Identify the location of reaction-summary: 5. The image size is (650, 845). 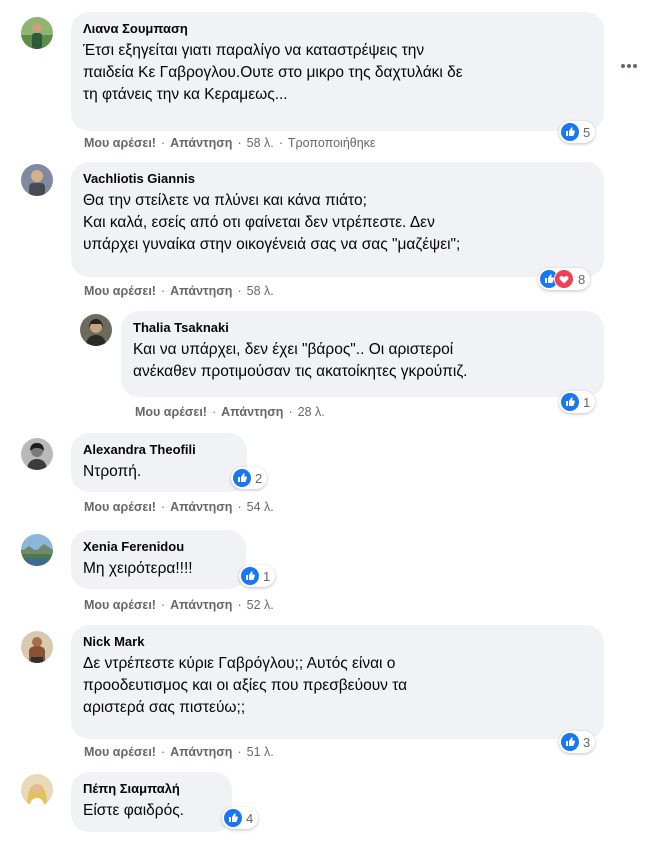
(577, 132).